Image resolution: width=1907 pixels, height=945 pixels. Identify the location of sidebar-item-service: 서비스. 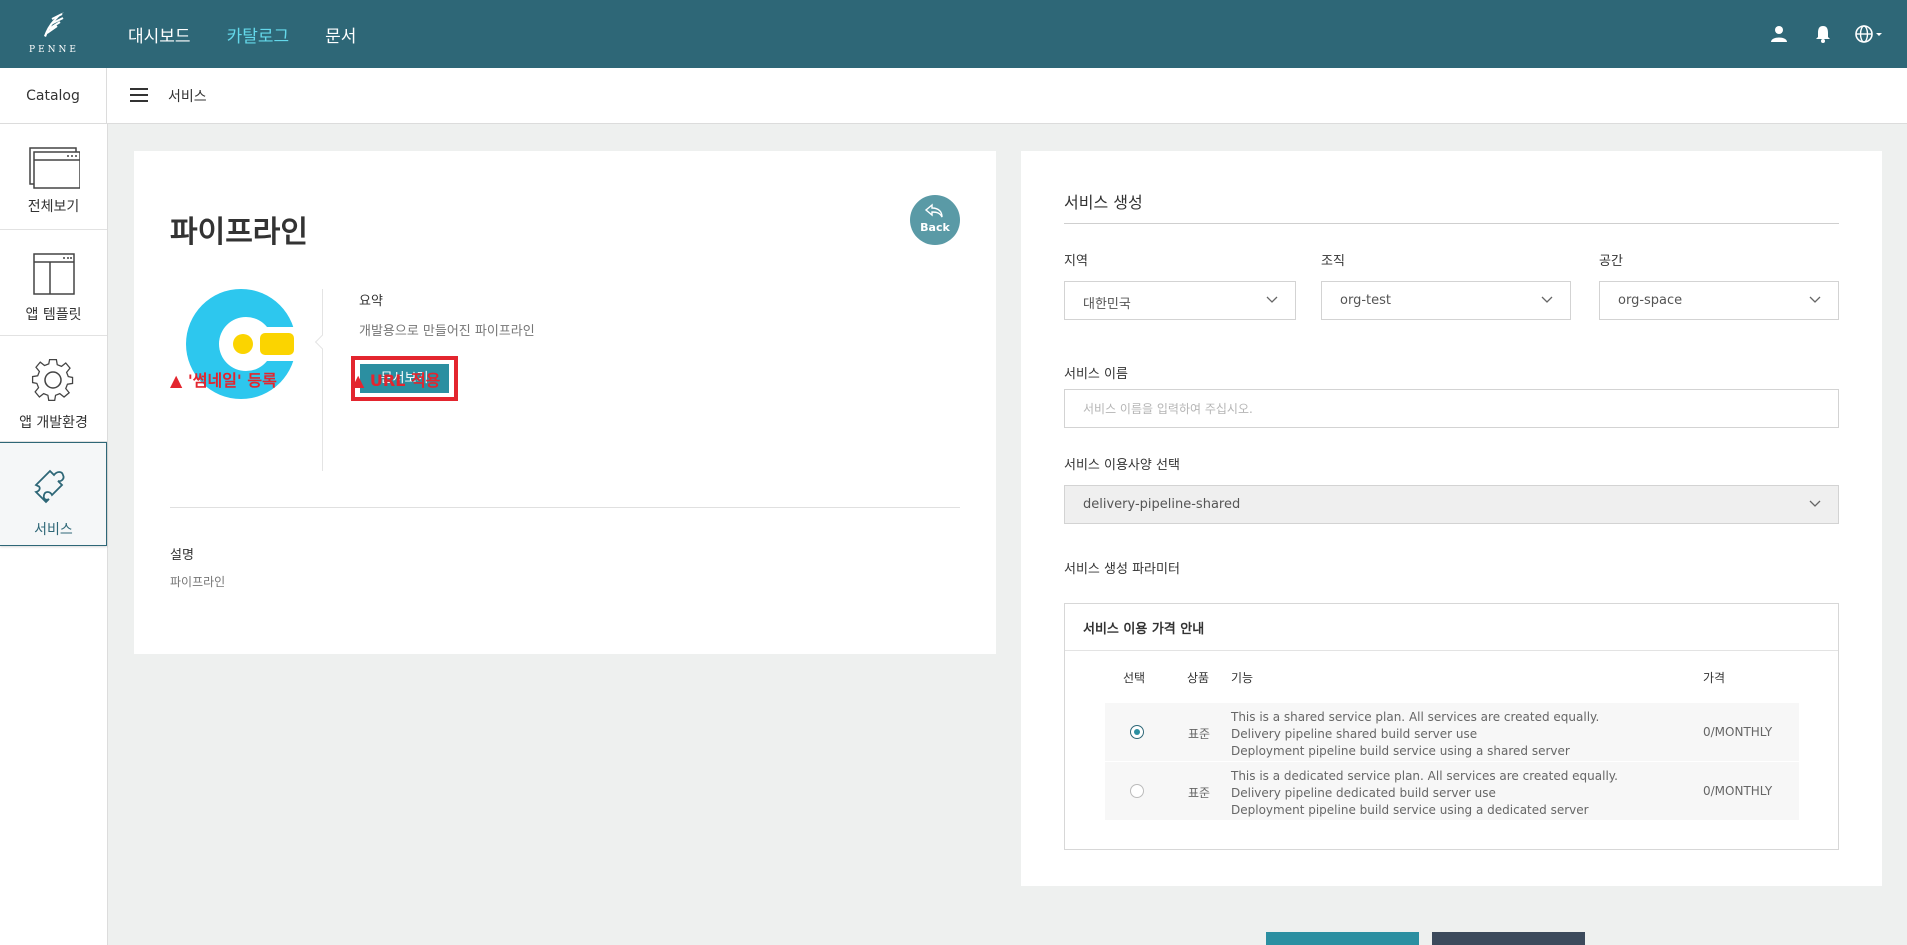
(53, 494).